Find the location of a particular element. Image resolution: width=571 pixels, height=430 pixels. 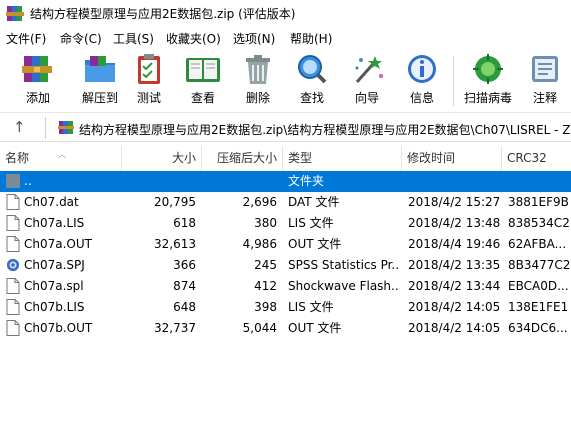

scan-virus-button: 扫描病毒 is located at coordinates (488, 81).